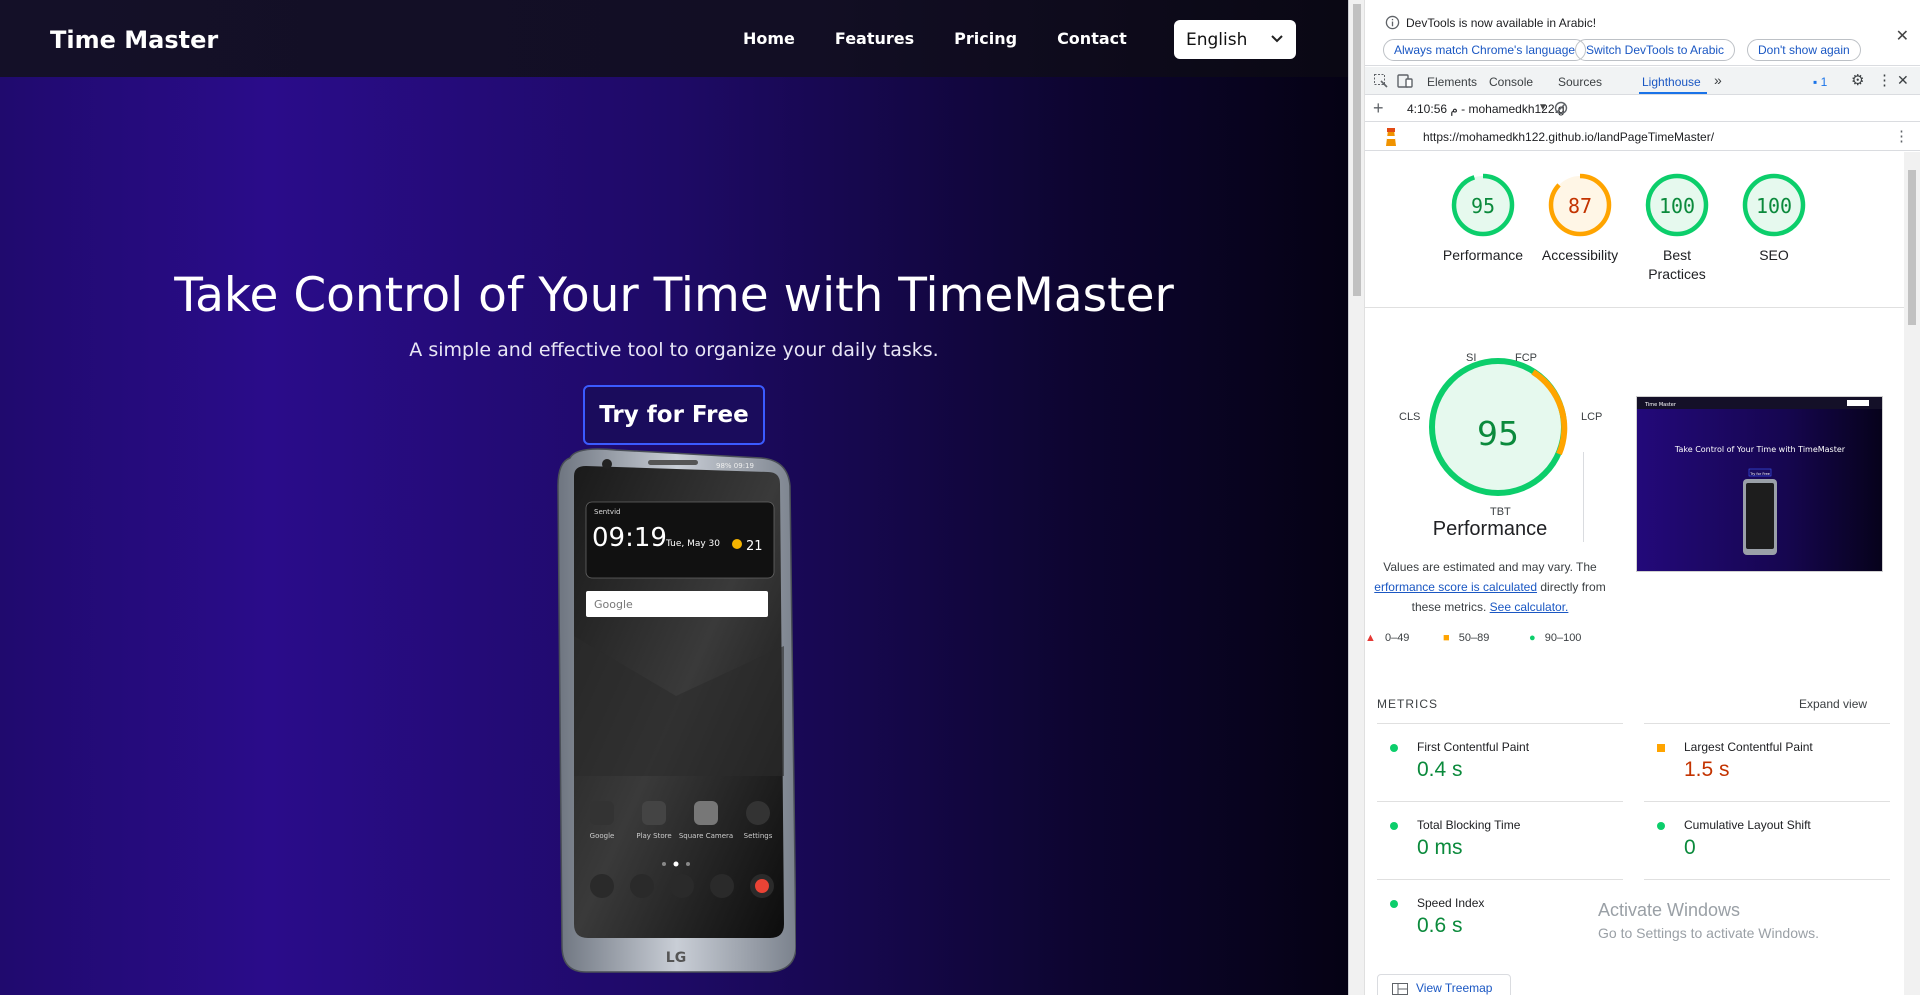 The width and height of the screenshot is (1920, 995). Describe the element at coordinates (1642, 109) in the screenshot. I see `lighthouse-toolbar: + 4:10:56 م - mohamedkh122.g ▼` at that location.